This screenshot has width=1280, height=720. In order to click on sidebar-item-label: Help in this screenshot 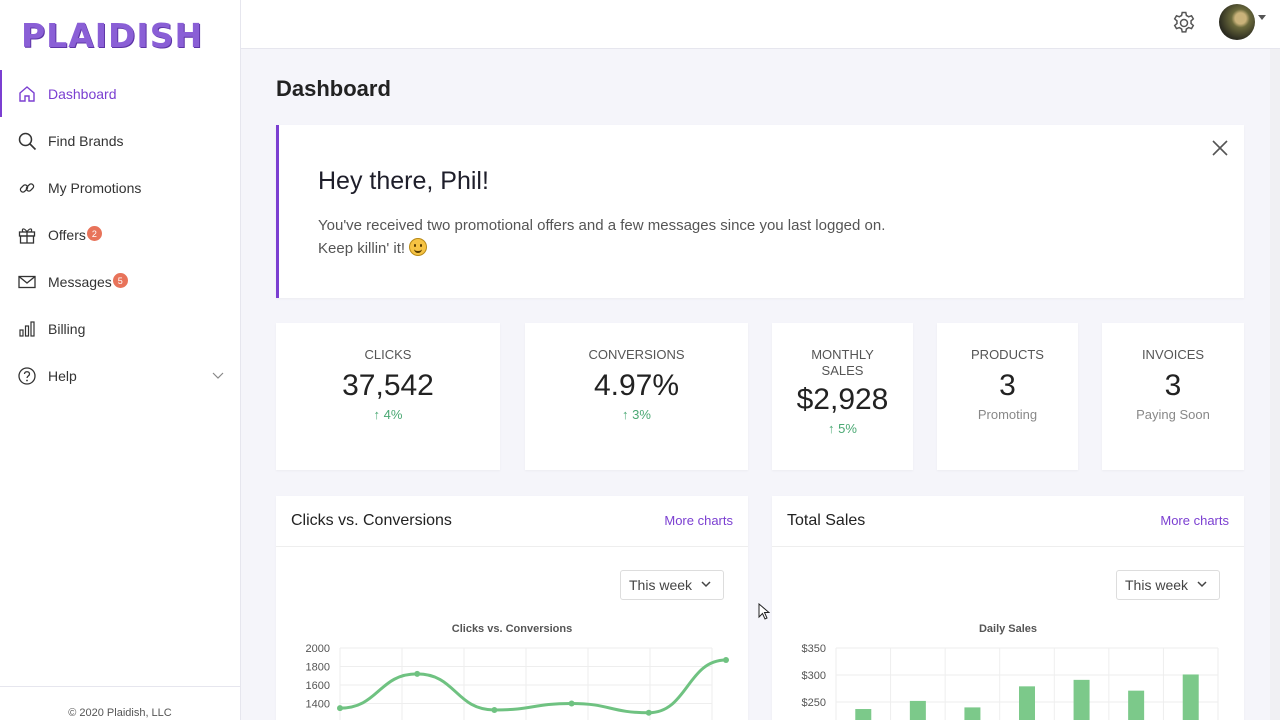, I will do `click(62, 375)`.